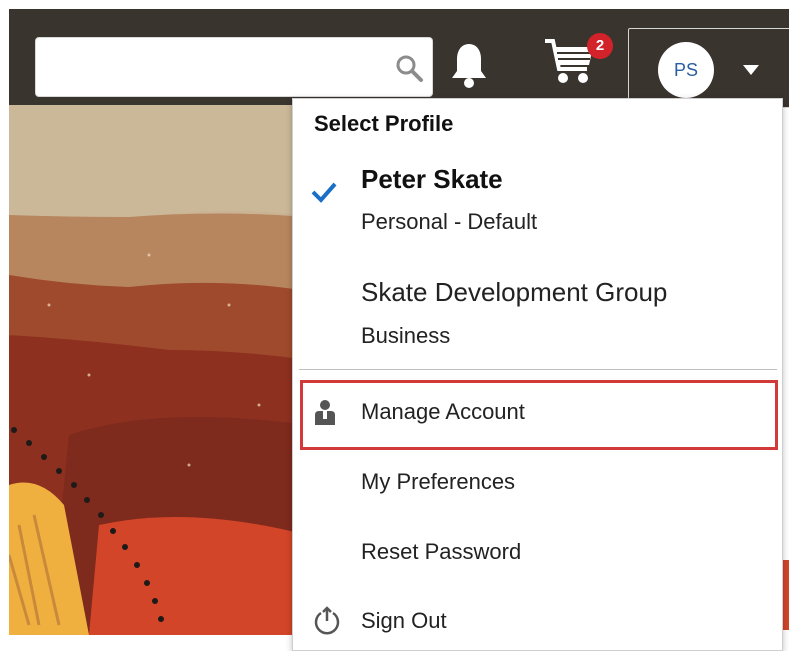 The image size is (789, 651). Describe the element at coordinates (214, 67) in the screenshot. I see `search-input` at that location.